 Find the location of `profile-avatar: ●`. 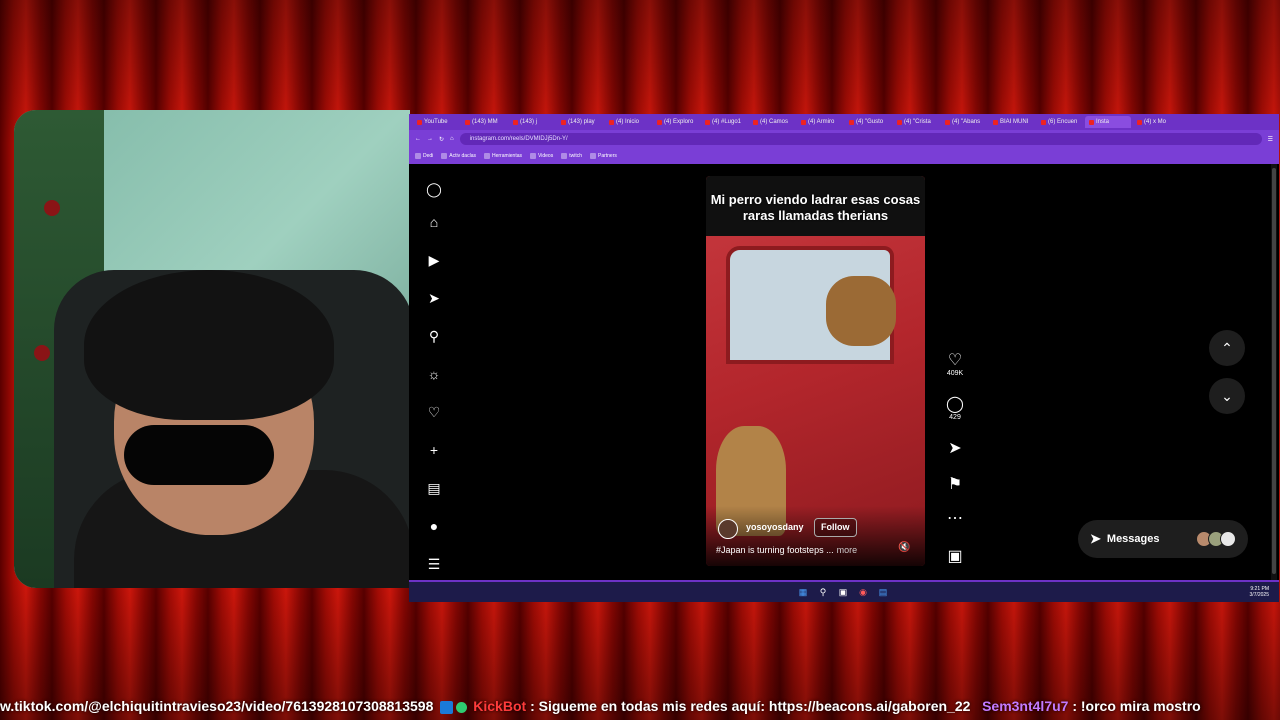

profile-avatar: ● is located at coordinates (434, 526).